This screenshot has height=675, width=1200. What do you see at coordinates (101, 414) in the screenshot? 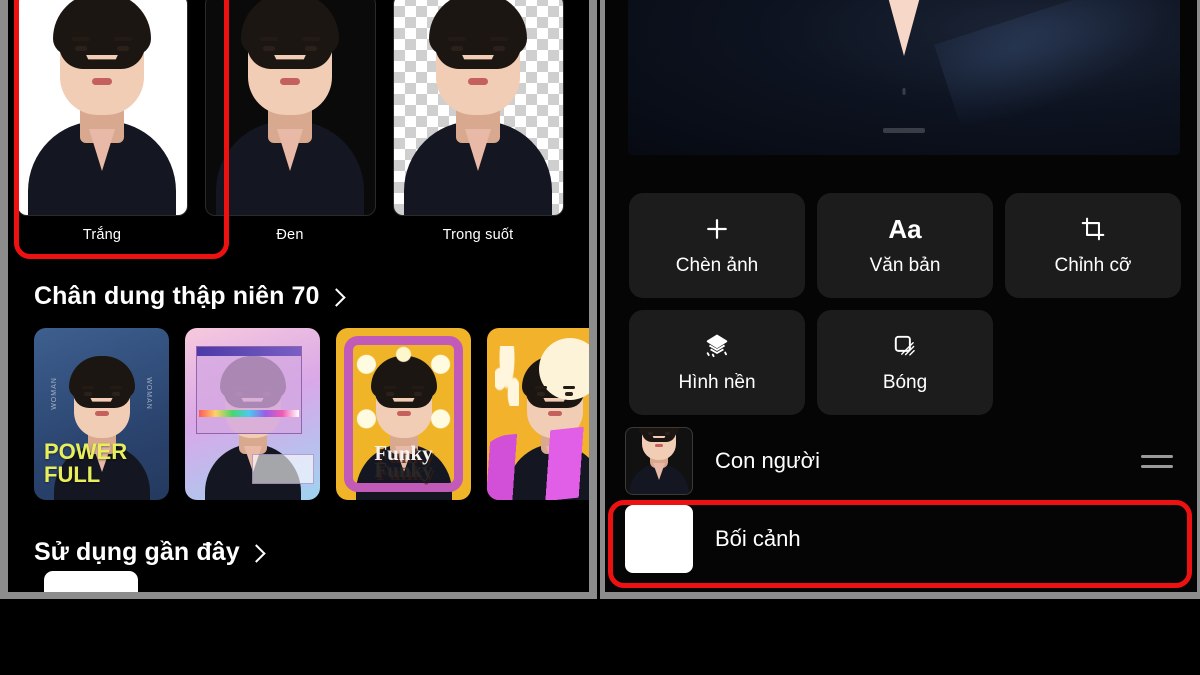
I see `template-card-powerfull: WOMAN WOMAN POWER FULL` at bounding box center [101, 414].